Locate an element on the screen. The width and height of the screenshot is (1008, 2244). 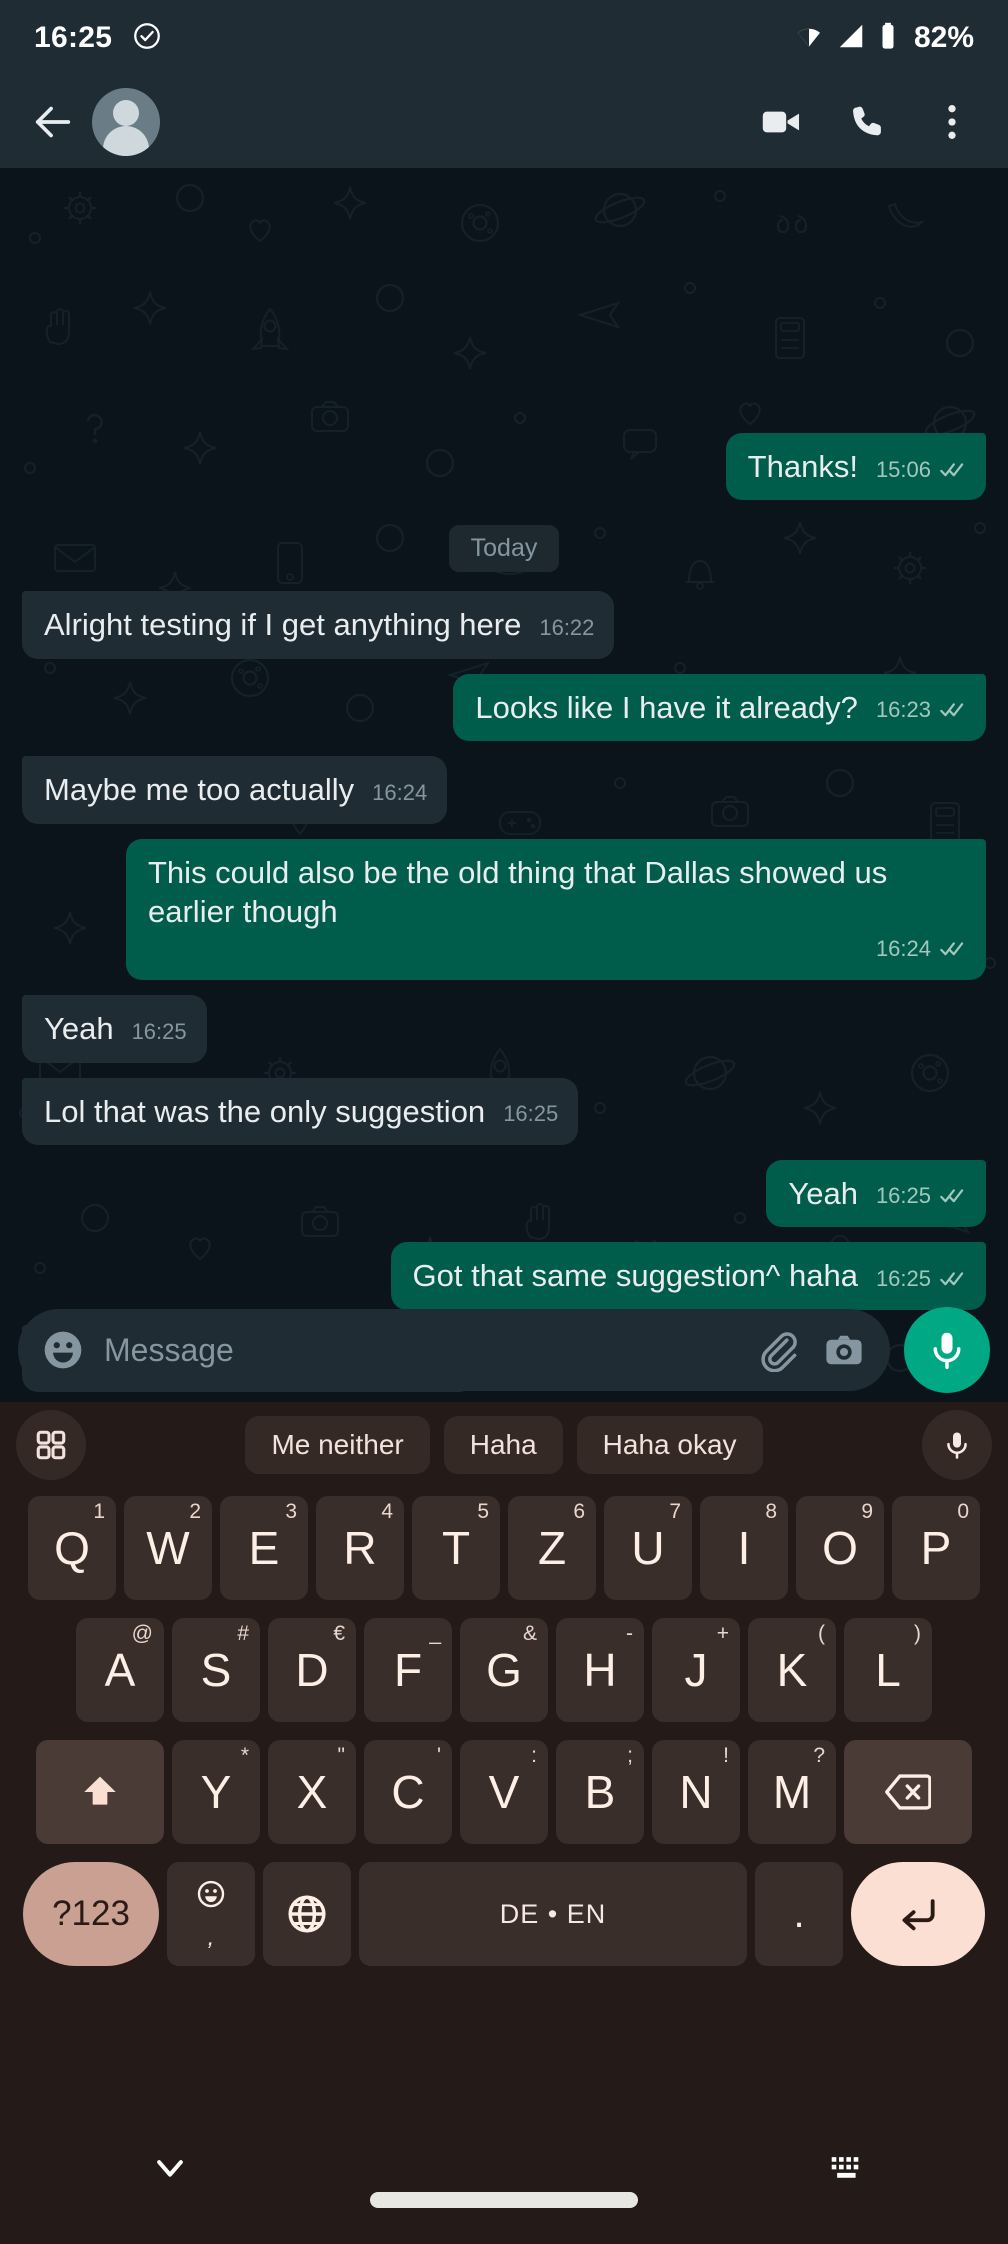
key-i: 8I is located at coordinates (744, 1548).